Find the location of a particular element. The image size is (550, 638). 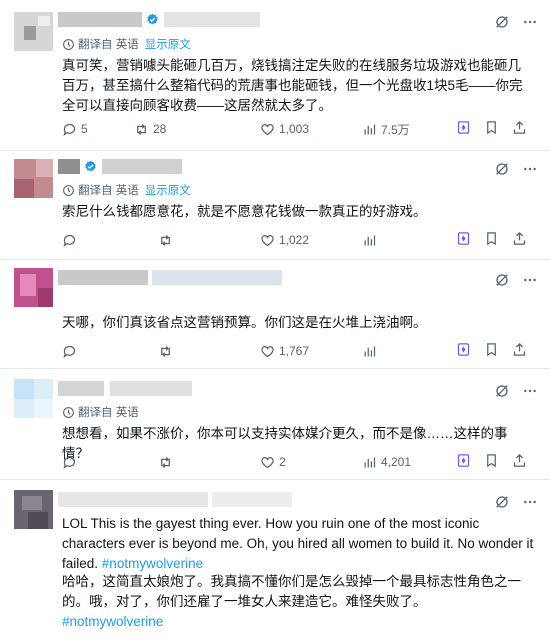

like-button: 2 is located at coordinates (273, 462).